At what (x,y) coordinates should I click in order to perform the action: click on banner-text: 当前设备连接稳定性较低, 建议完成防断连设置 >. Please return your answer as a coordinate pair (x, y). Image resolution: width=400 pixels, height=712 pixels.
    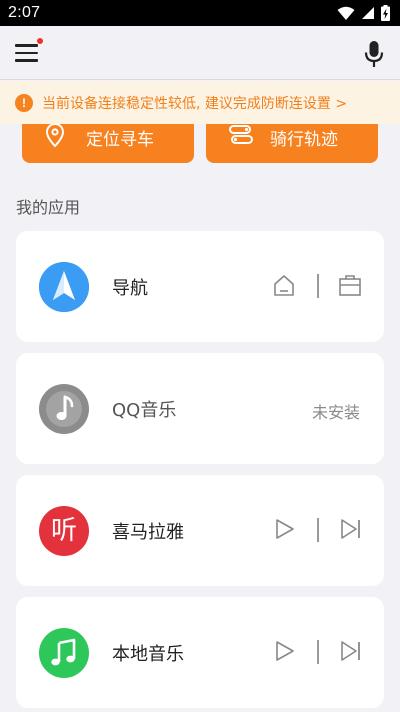
    Looking at the image, I should click on (195, 103).